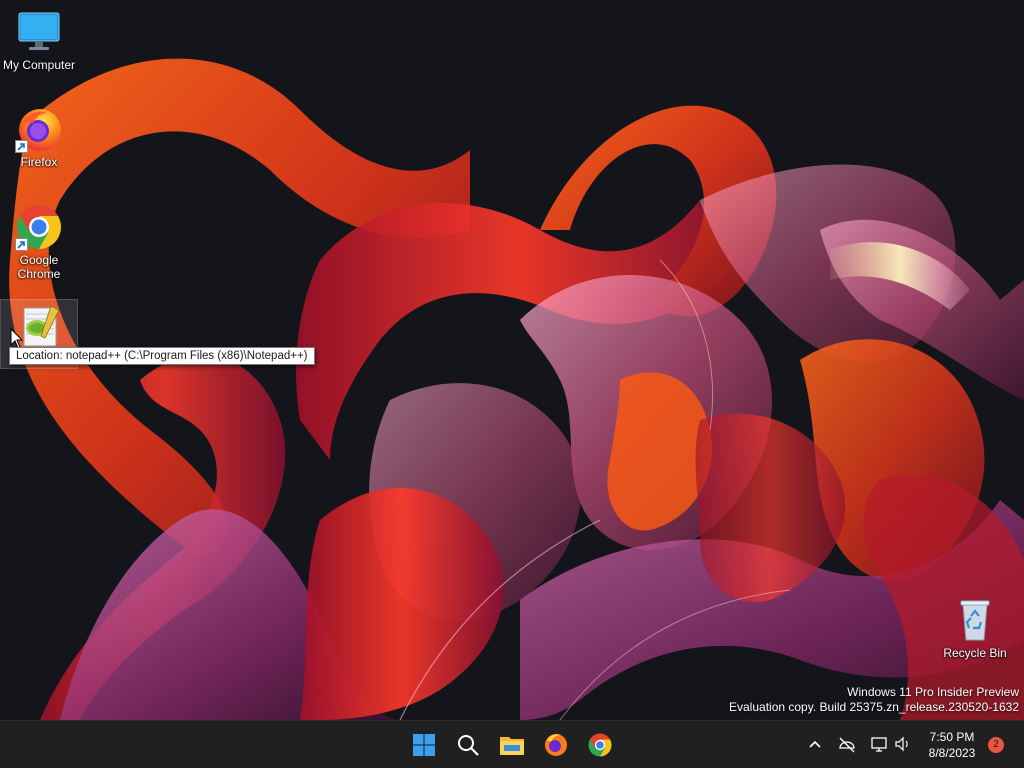 The image size is (1024, 768). I want to click on network-off-icon, so click(847, 745).